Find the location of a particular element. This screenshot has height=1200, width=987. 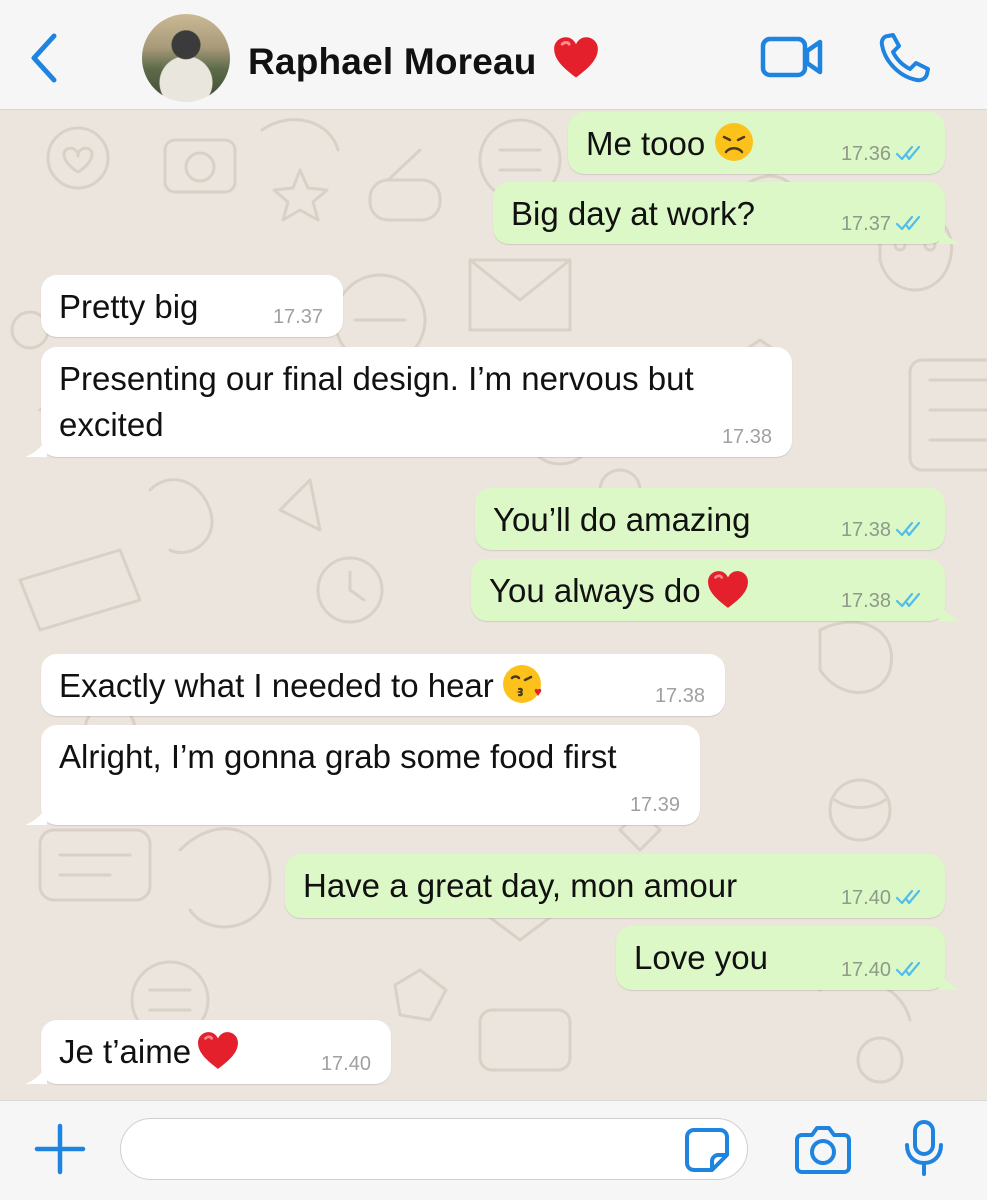

sticker-icon is located at coordinates (707, 1150).